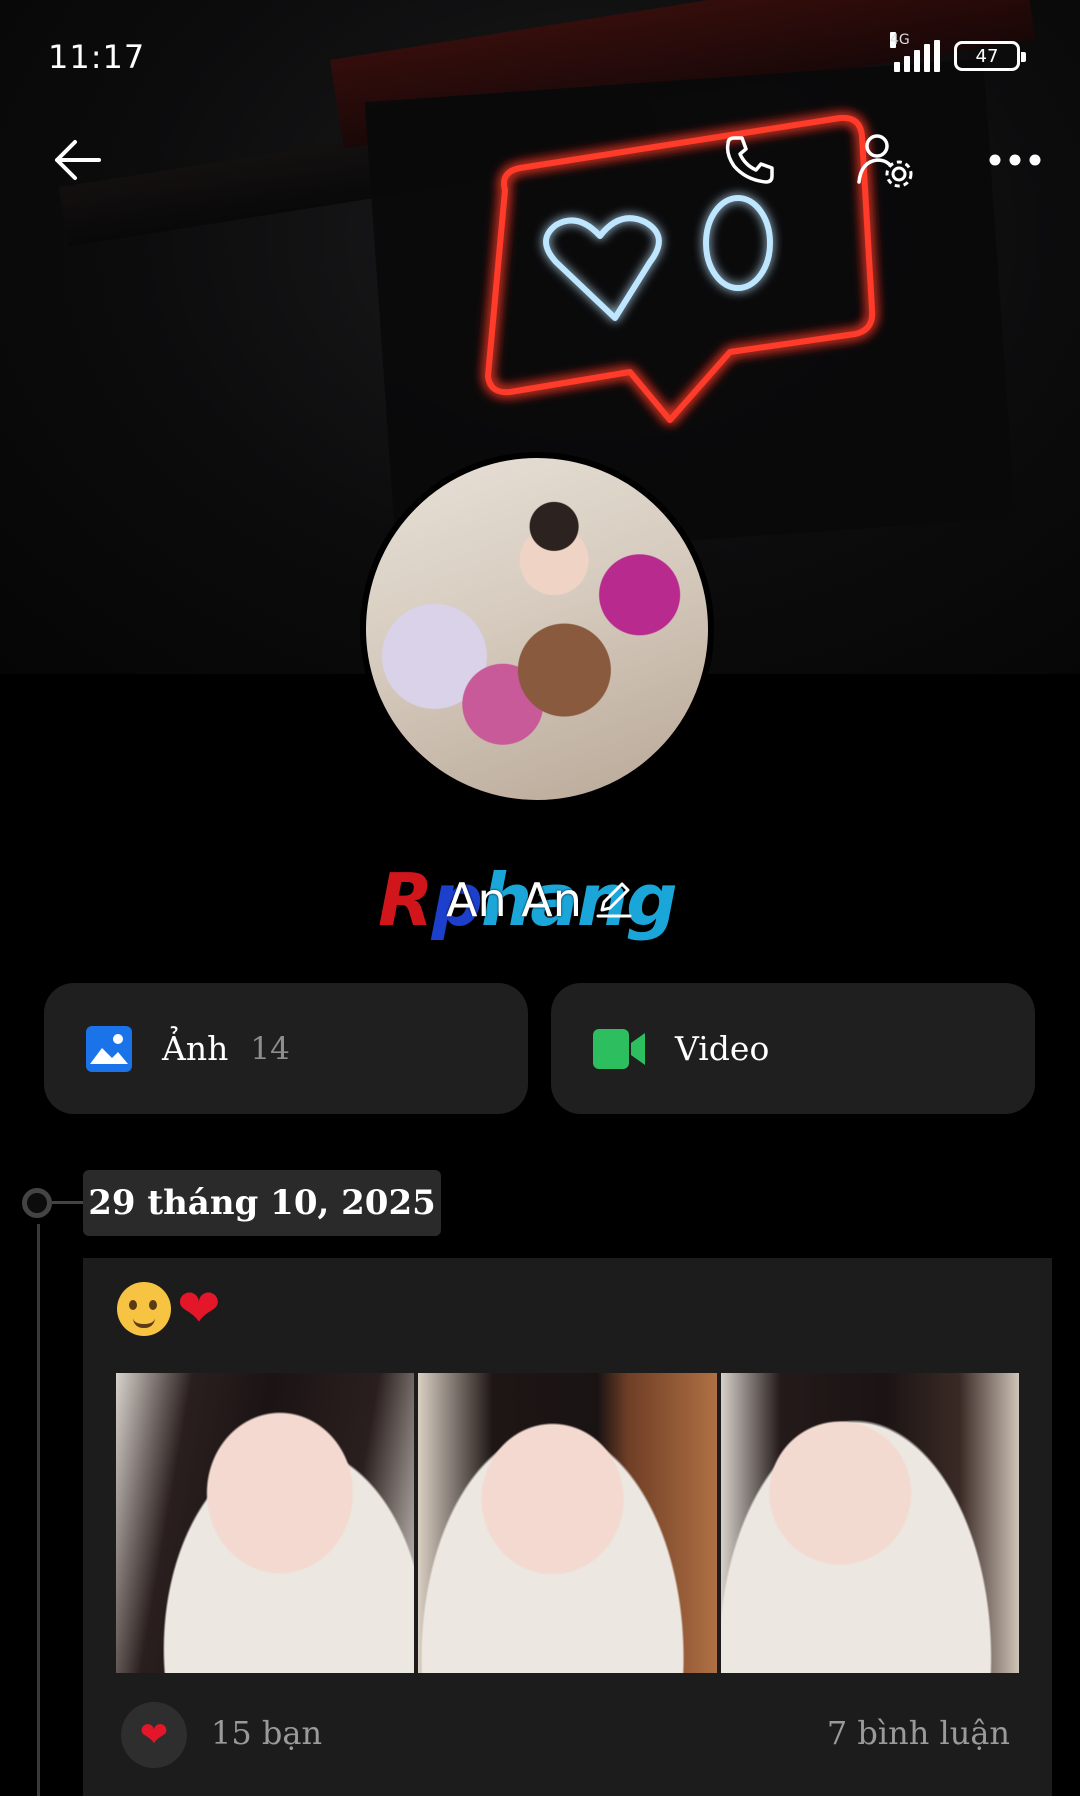  What do you see at coordinates (195, 1048) in the screenshot?
I see `photos-label: Ảnh` at bounding box center [195, 1048].